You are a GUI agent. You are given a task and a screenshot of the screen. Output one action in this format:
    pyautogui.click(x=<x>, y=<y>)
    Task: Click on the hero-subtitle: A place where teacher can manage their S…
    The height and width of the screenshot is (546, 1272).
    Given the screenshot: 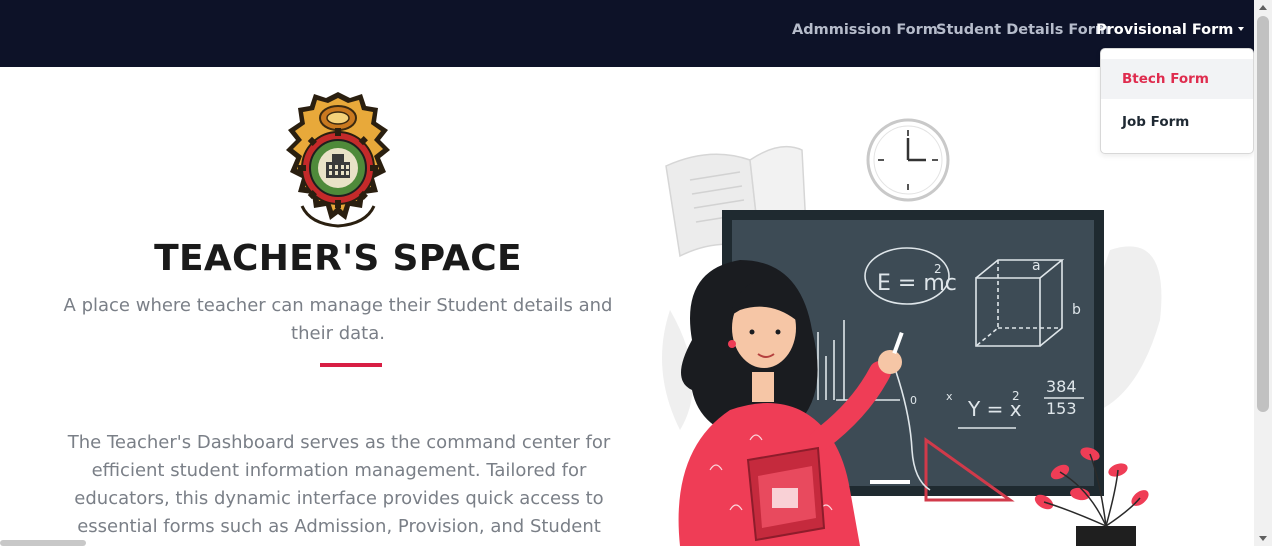 What is the action you would take?
    pyautogui.click(x=338, y=319)
    